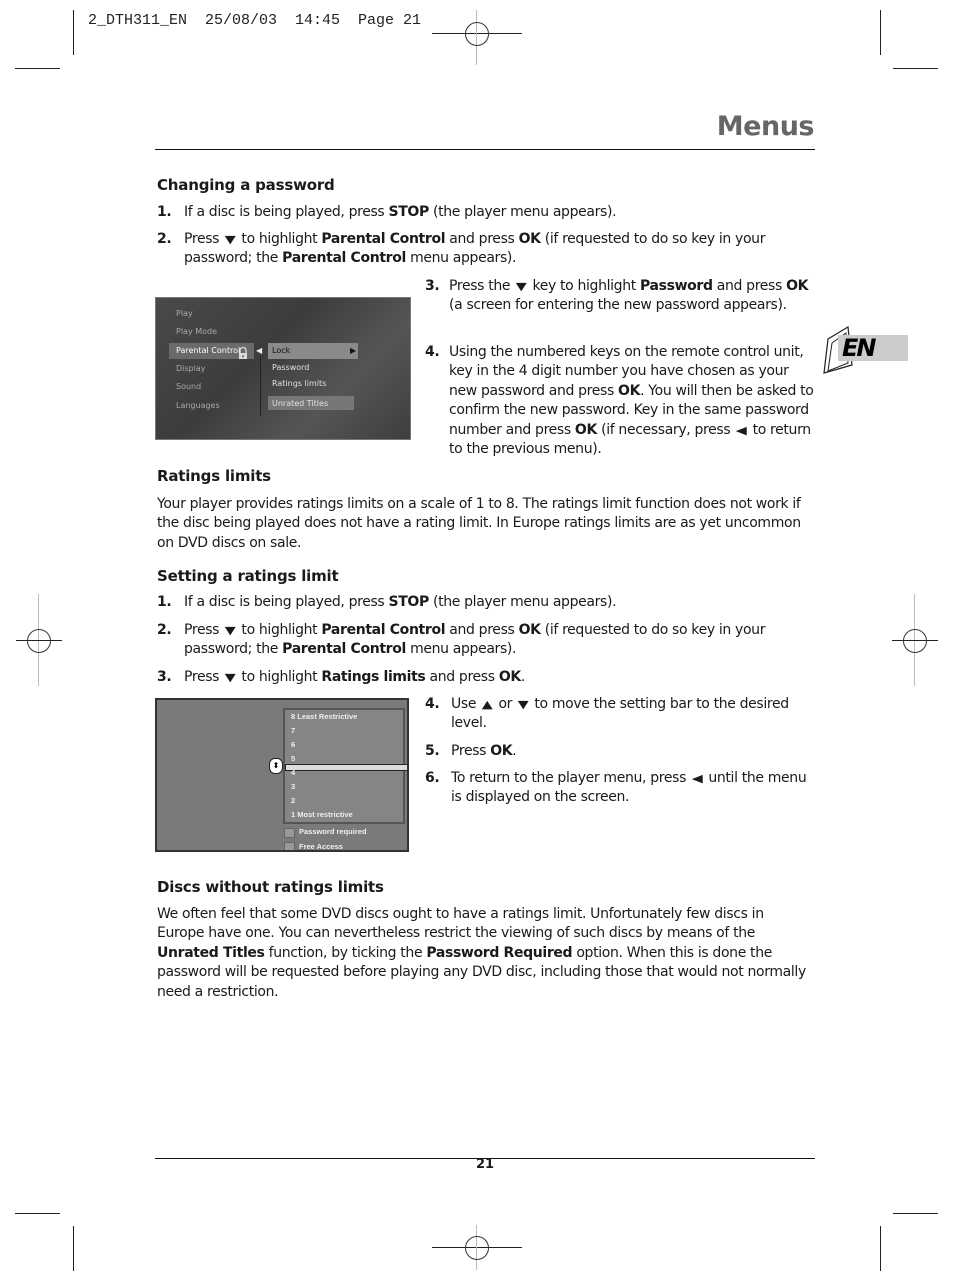 This screenshot has height=1281, width=954. What do you see at coordinates (255, 20) in the screenshot?
I see `print-slug: 2_DTH311_EN 25/08/03 14:45 Page 21` at bounding box center [255, 20].